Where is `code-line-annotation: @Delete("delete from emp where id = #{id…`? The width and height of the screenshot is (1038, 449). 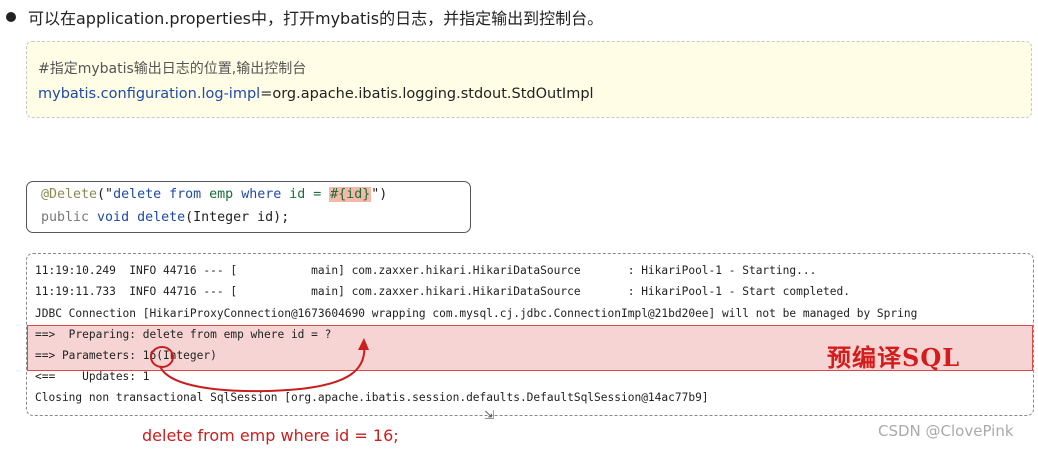
code-line-annotation: @Delete("delete from emp where id = #{id… is located at coordinates (214, 194).